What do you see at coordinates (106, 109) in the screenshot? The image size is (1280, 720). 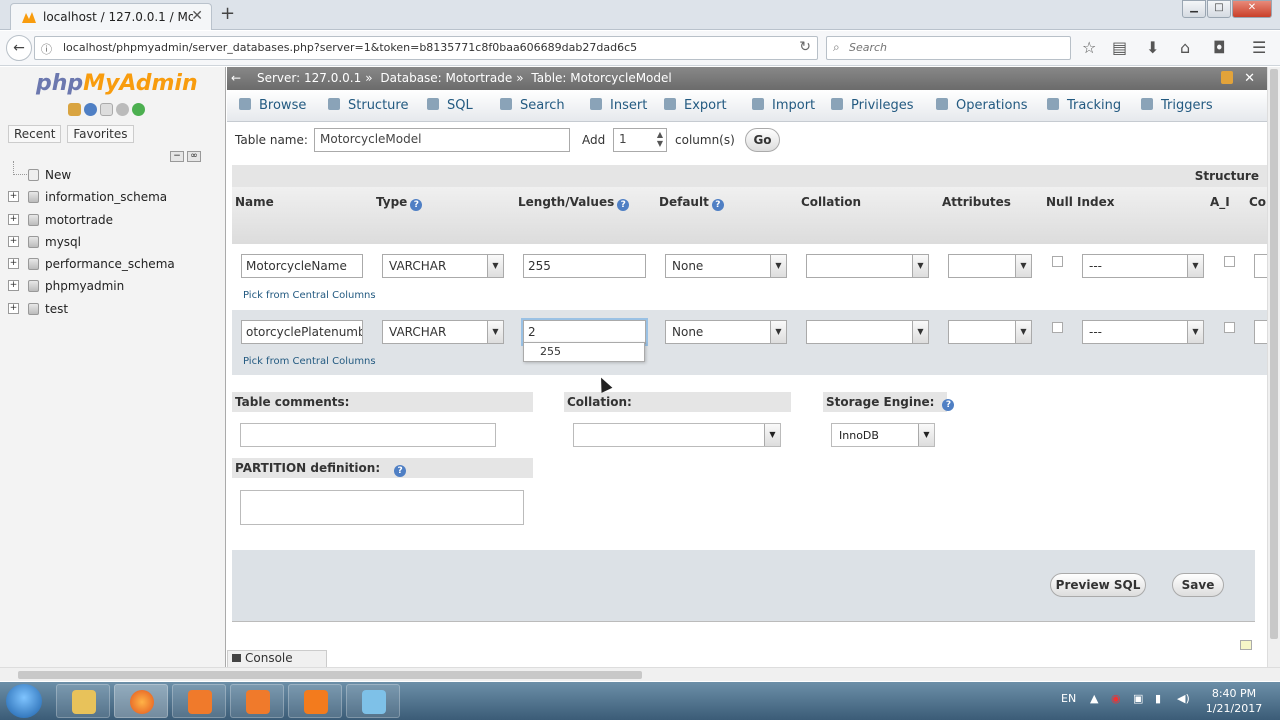 I see `docs-icon` at bounding box center [106, 109].